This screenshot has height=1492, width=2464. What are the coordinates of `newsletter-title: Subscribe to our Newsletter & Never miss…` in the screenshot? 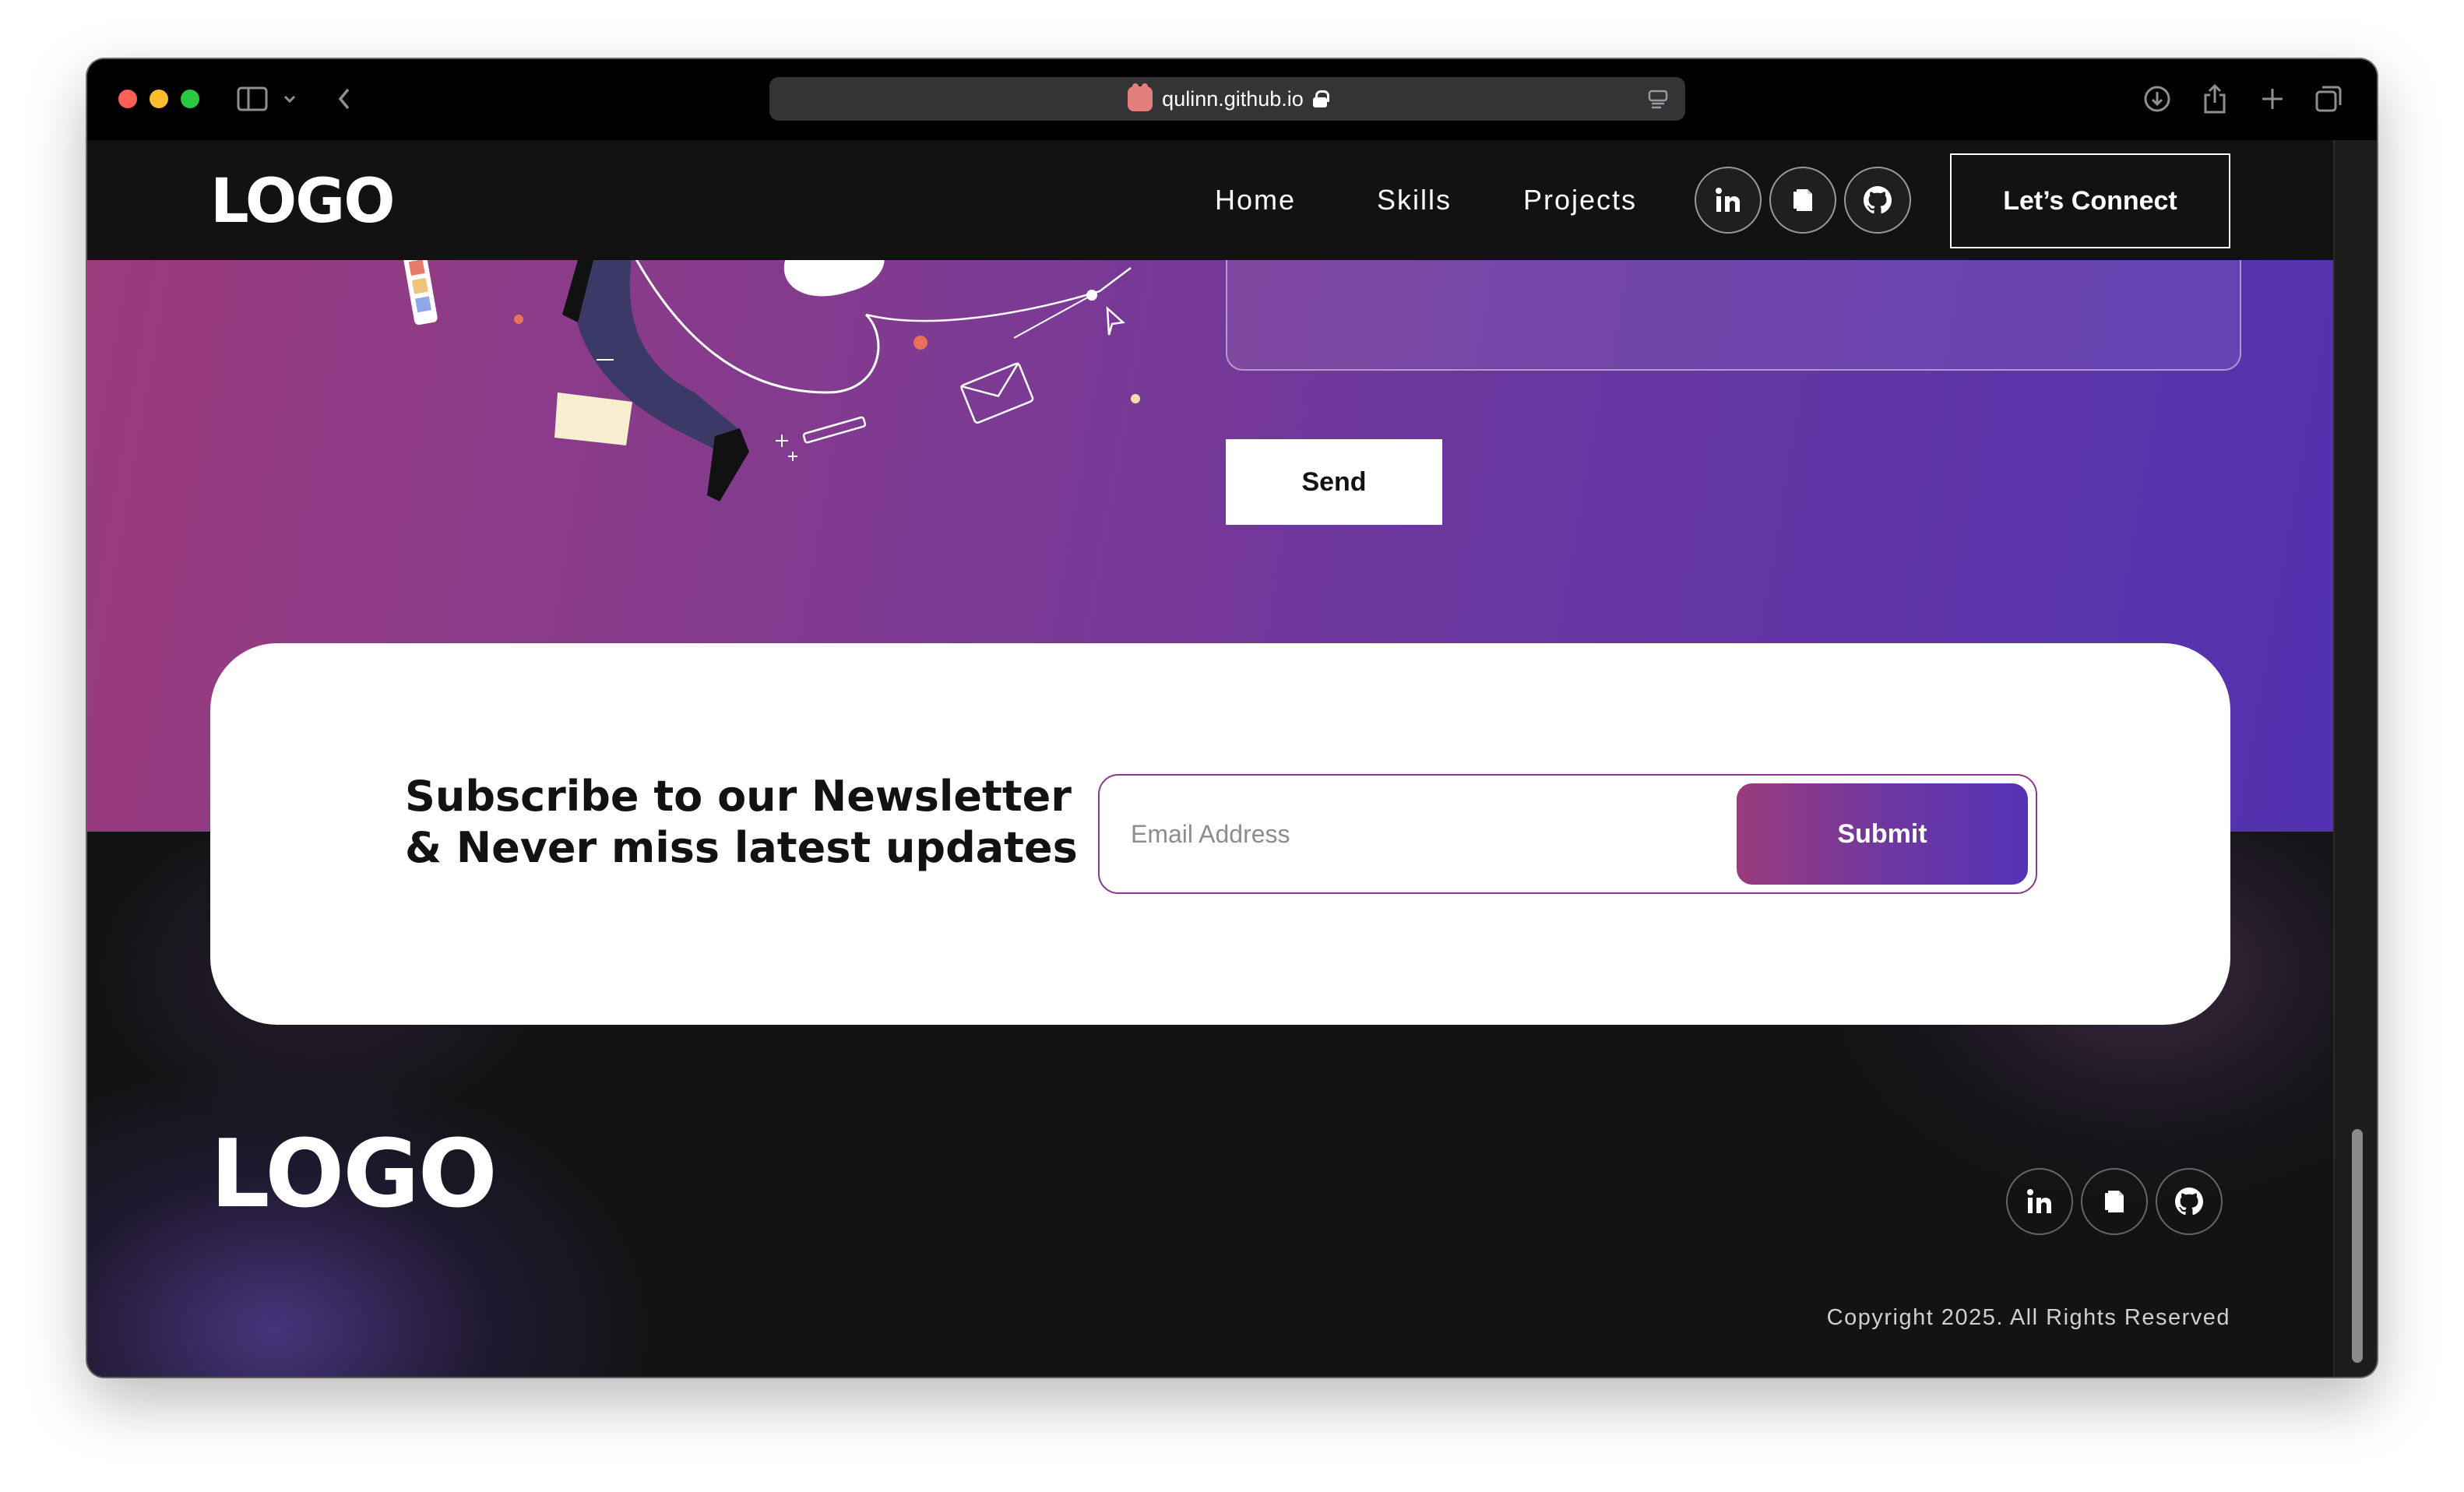 It's located at (741, 822).